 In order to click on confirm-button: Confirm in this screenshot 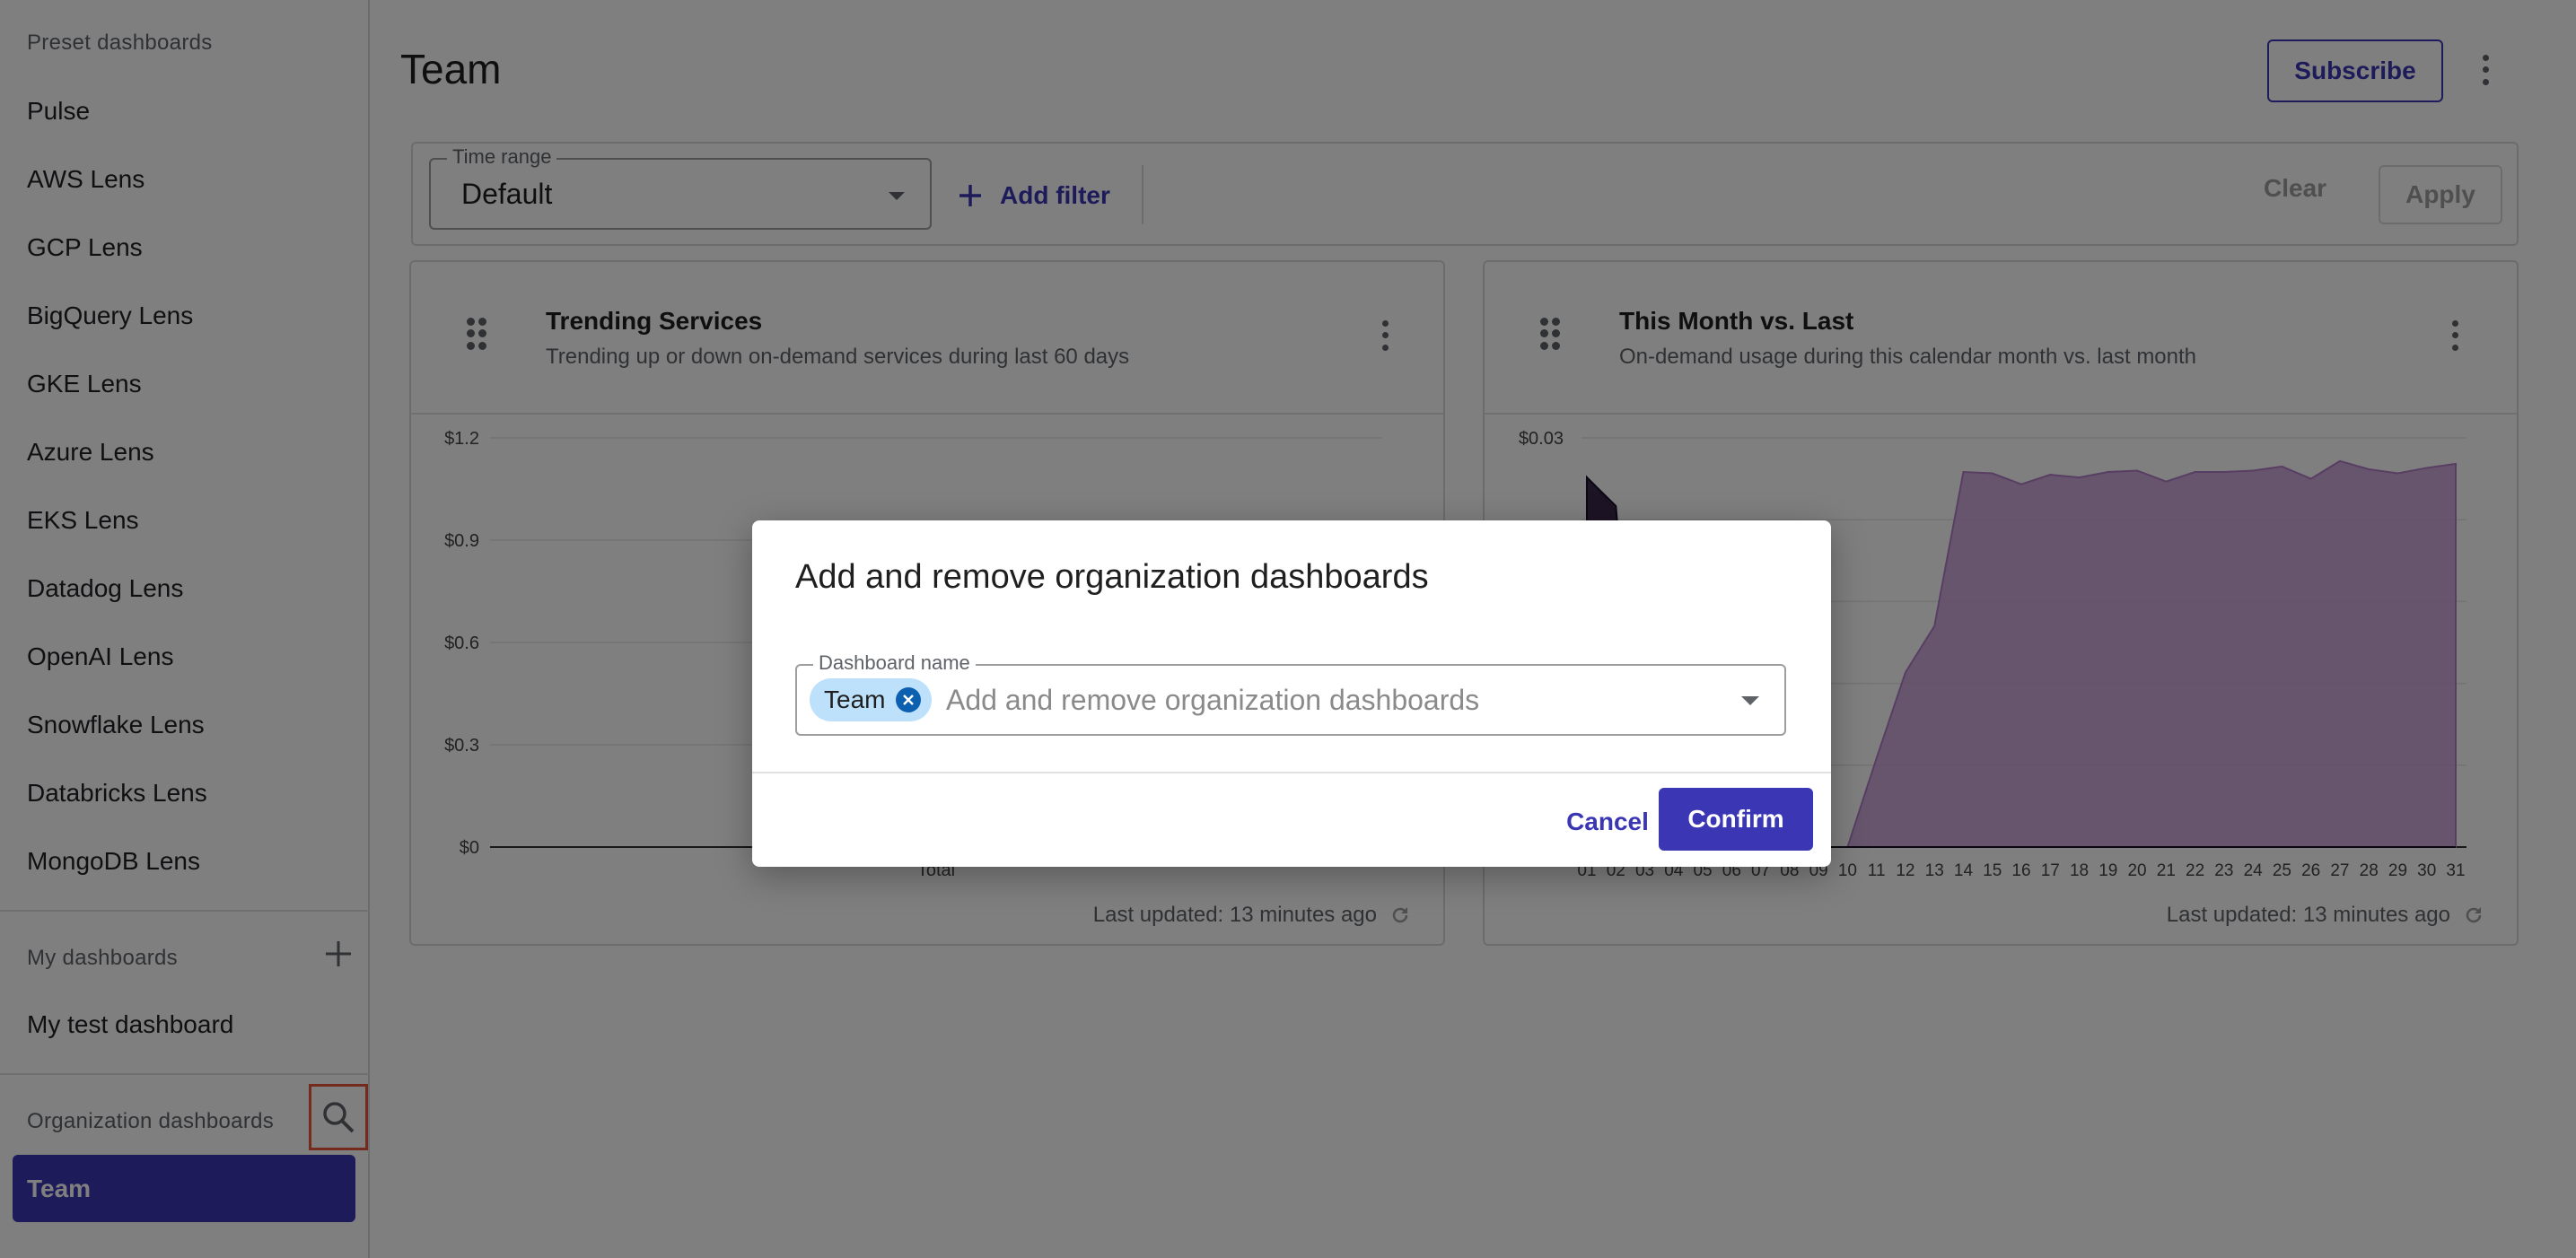, I will do `click(1736, 819)`.